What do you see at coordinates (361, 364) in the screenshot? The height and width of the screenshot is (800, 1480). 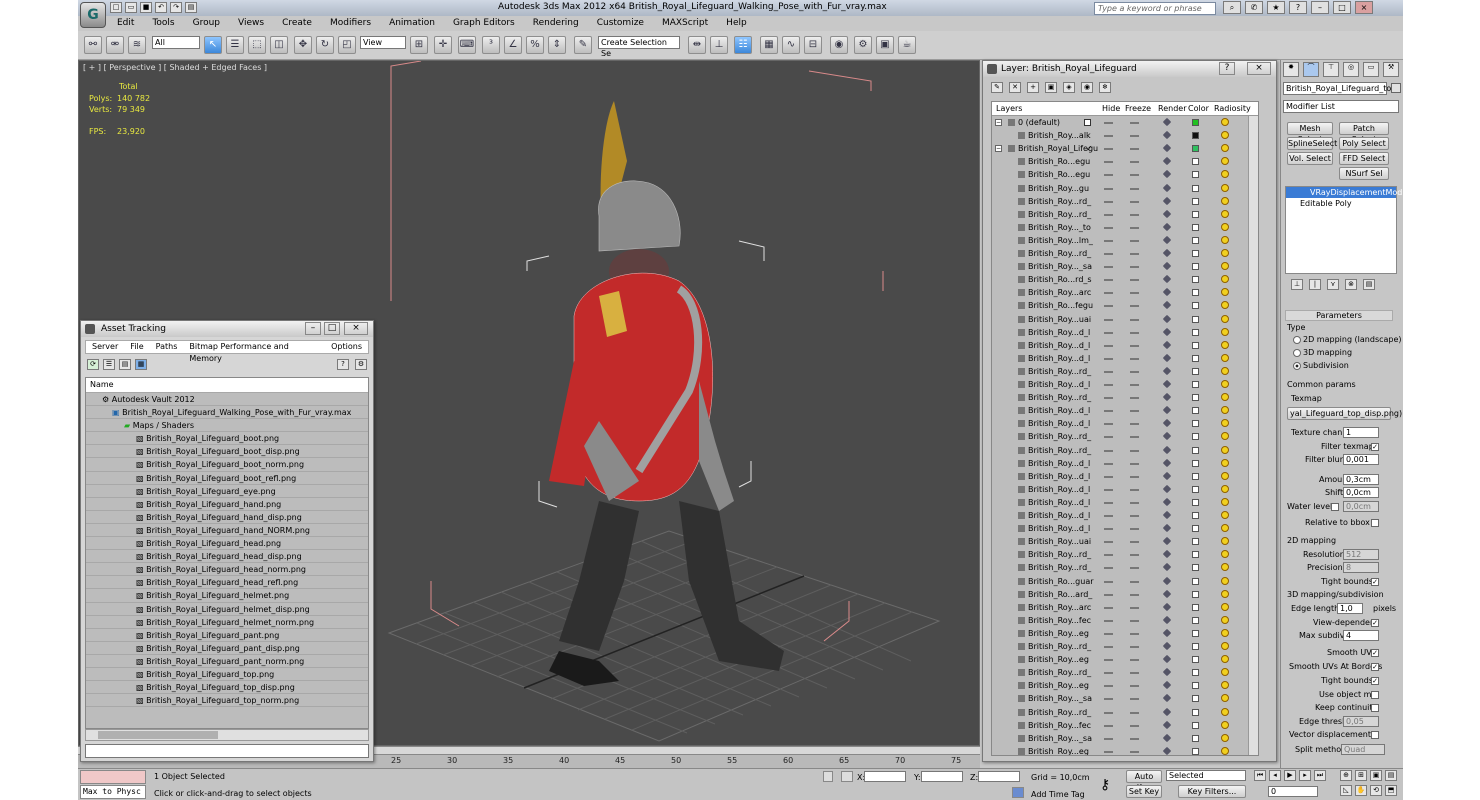 I see `asset-options-icon: ⚙` at bounding box center [361, 364].